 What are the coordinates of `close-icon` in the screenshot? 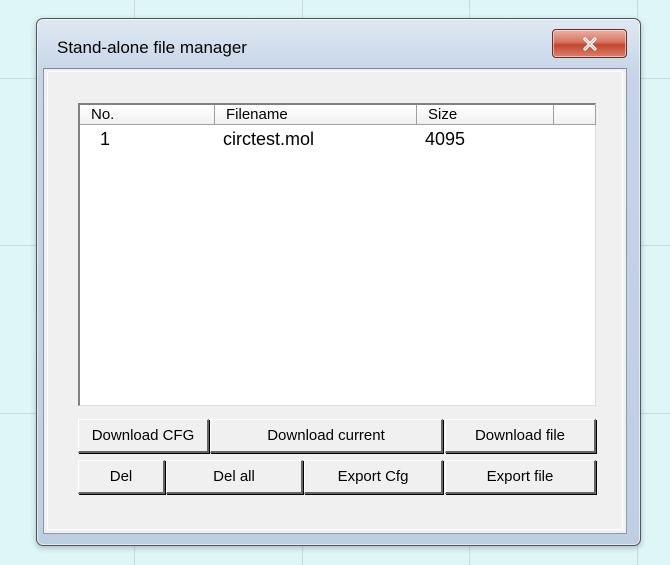 It's located at (589, 43).